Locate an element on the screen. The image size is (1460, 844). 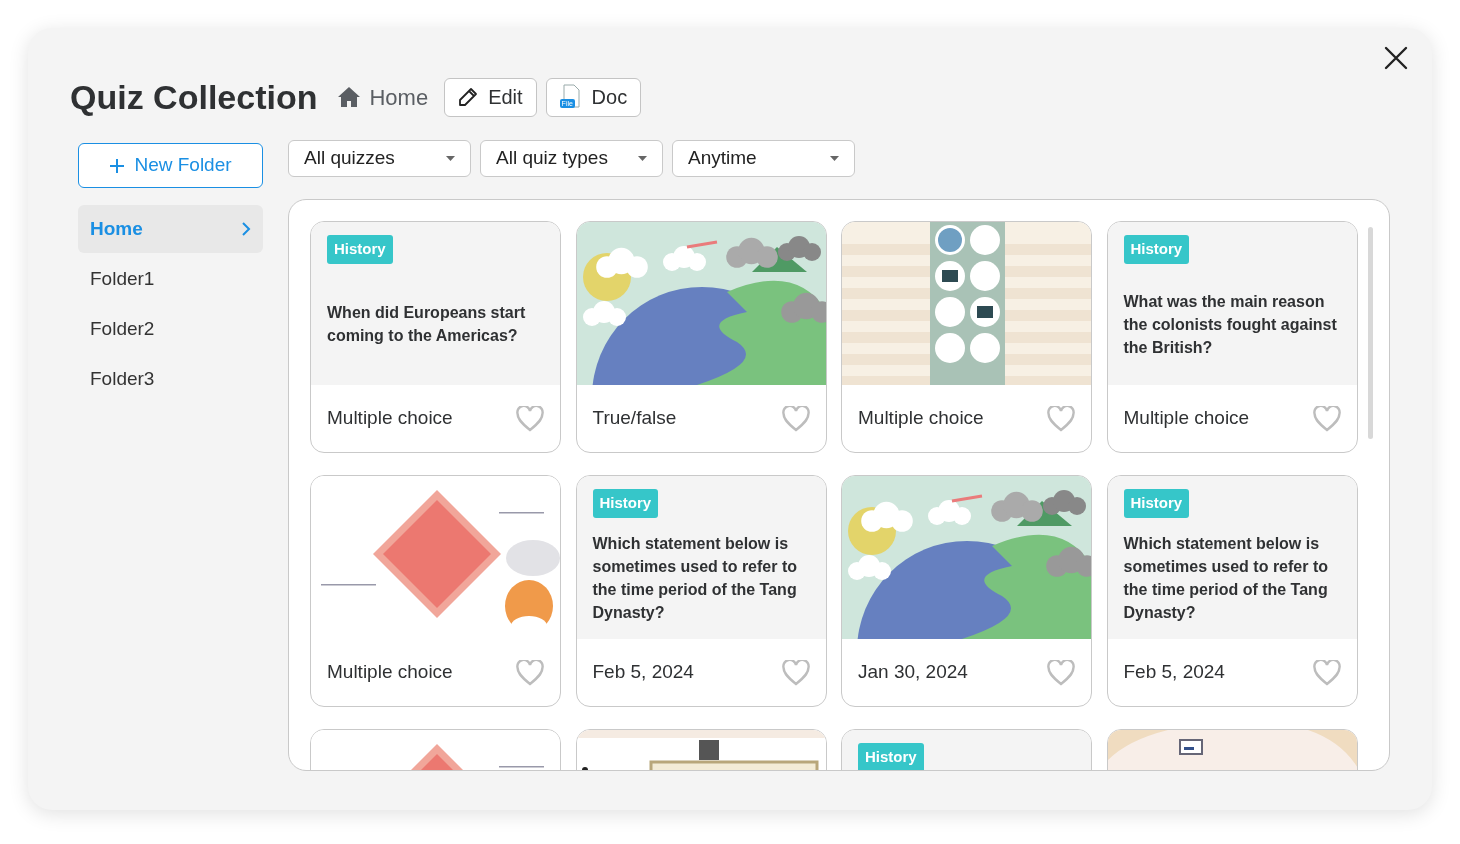
scrollbar is located at coordinates (1370, 333).